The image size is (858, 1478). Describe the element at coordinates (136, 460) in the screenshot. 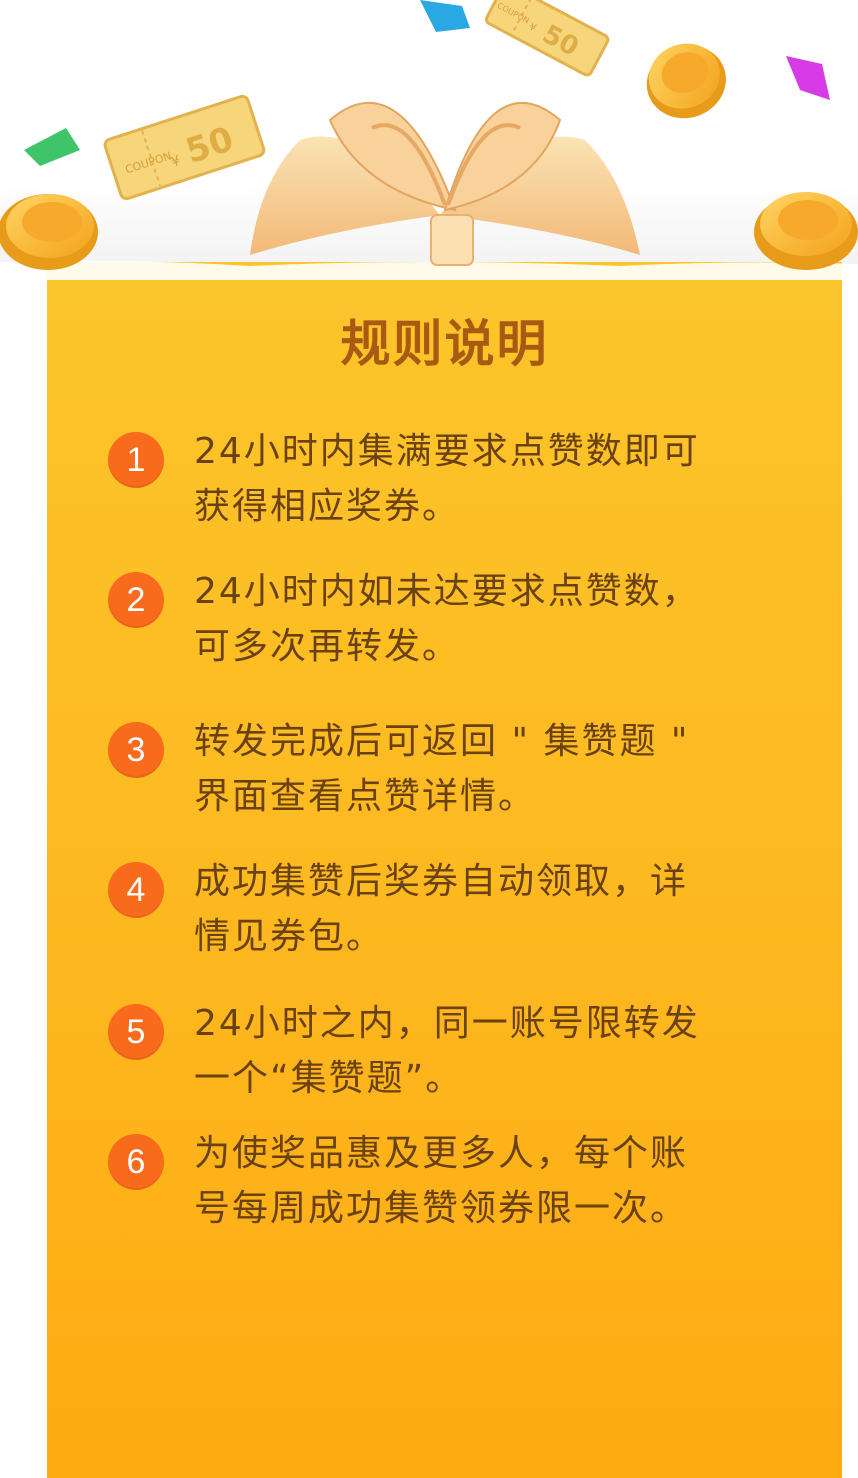

I see `rule-number-badge: 1` at that location.